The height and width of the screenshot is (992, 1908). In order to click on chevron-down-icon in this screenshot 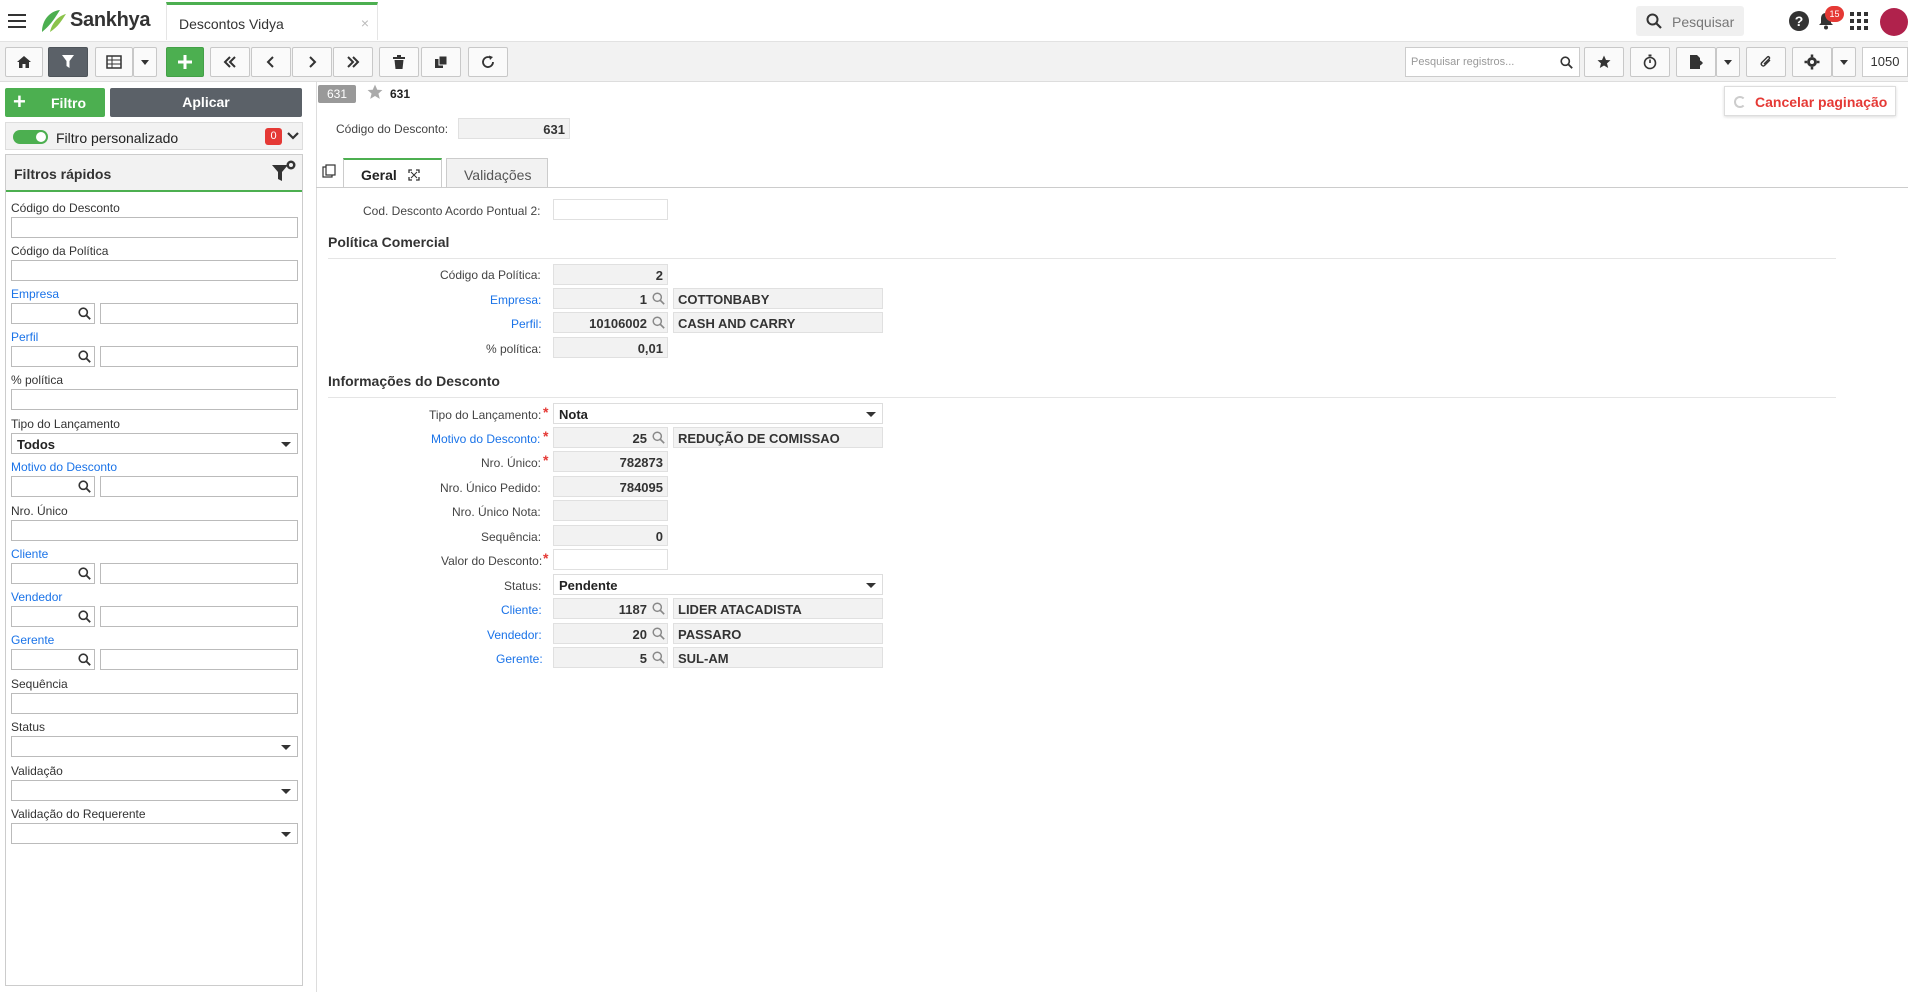, I will do `click(293, 136)`.